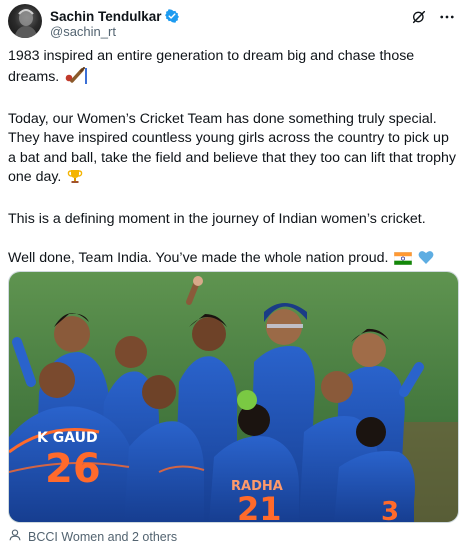  I want to click on tagged-users: BCCI Women and 2 others, so click(92, 537).